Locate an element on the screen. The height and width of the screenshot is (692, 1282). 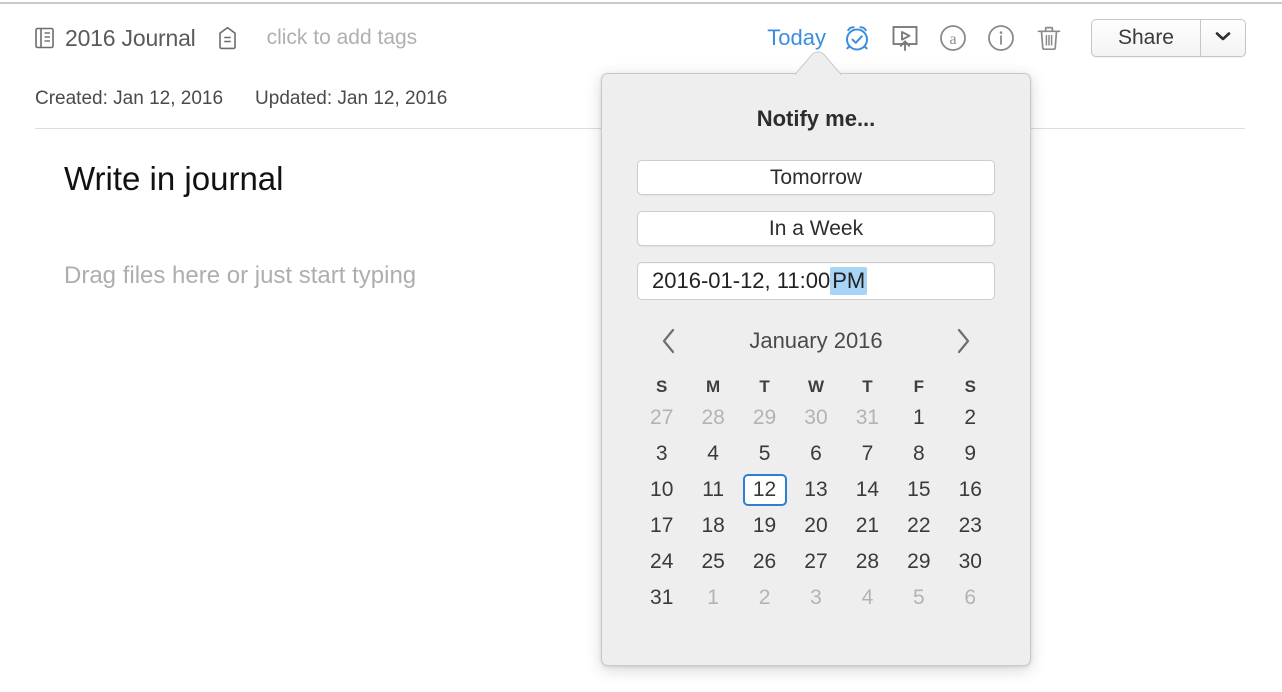
calendar-day-number: 27 is located at coordinates (816, 561).